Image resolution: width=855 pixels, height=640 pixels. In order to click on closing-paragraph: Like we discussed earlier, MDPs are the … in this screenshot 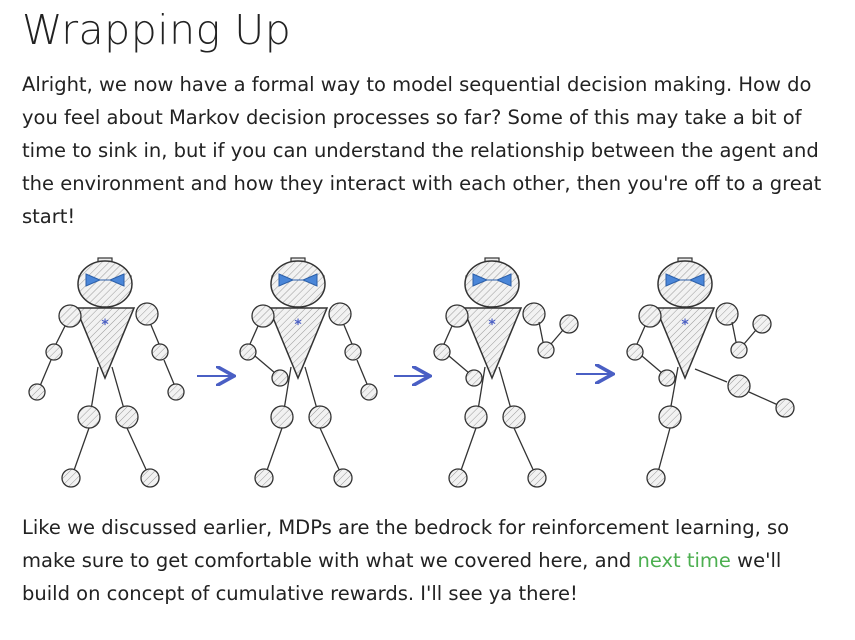, I will do `click(422, 560)`.